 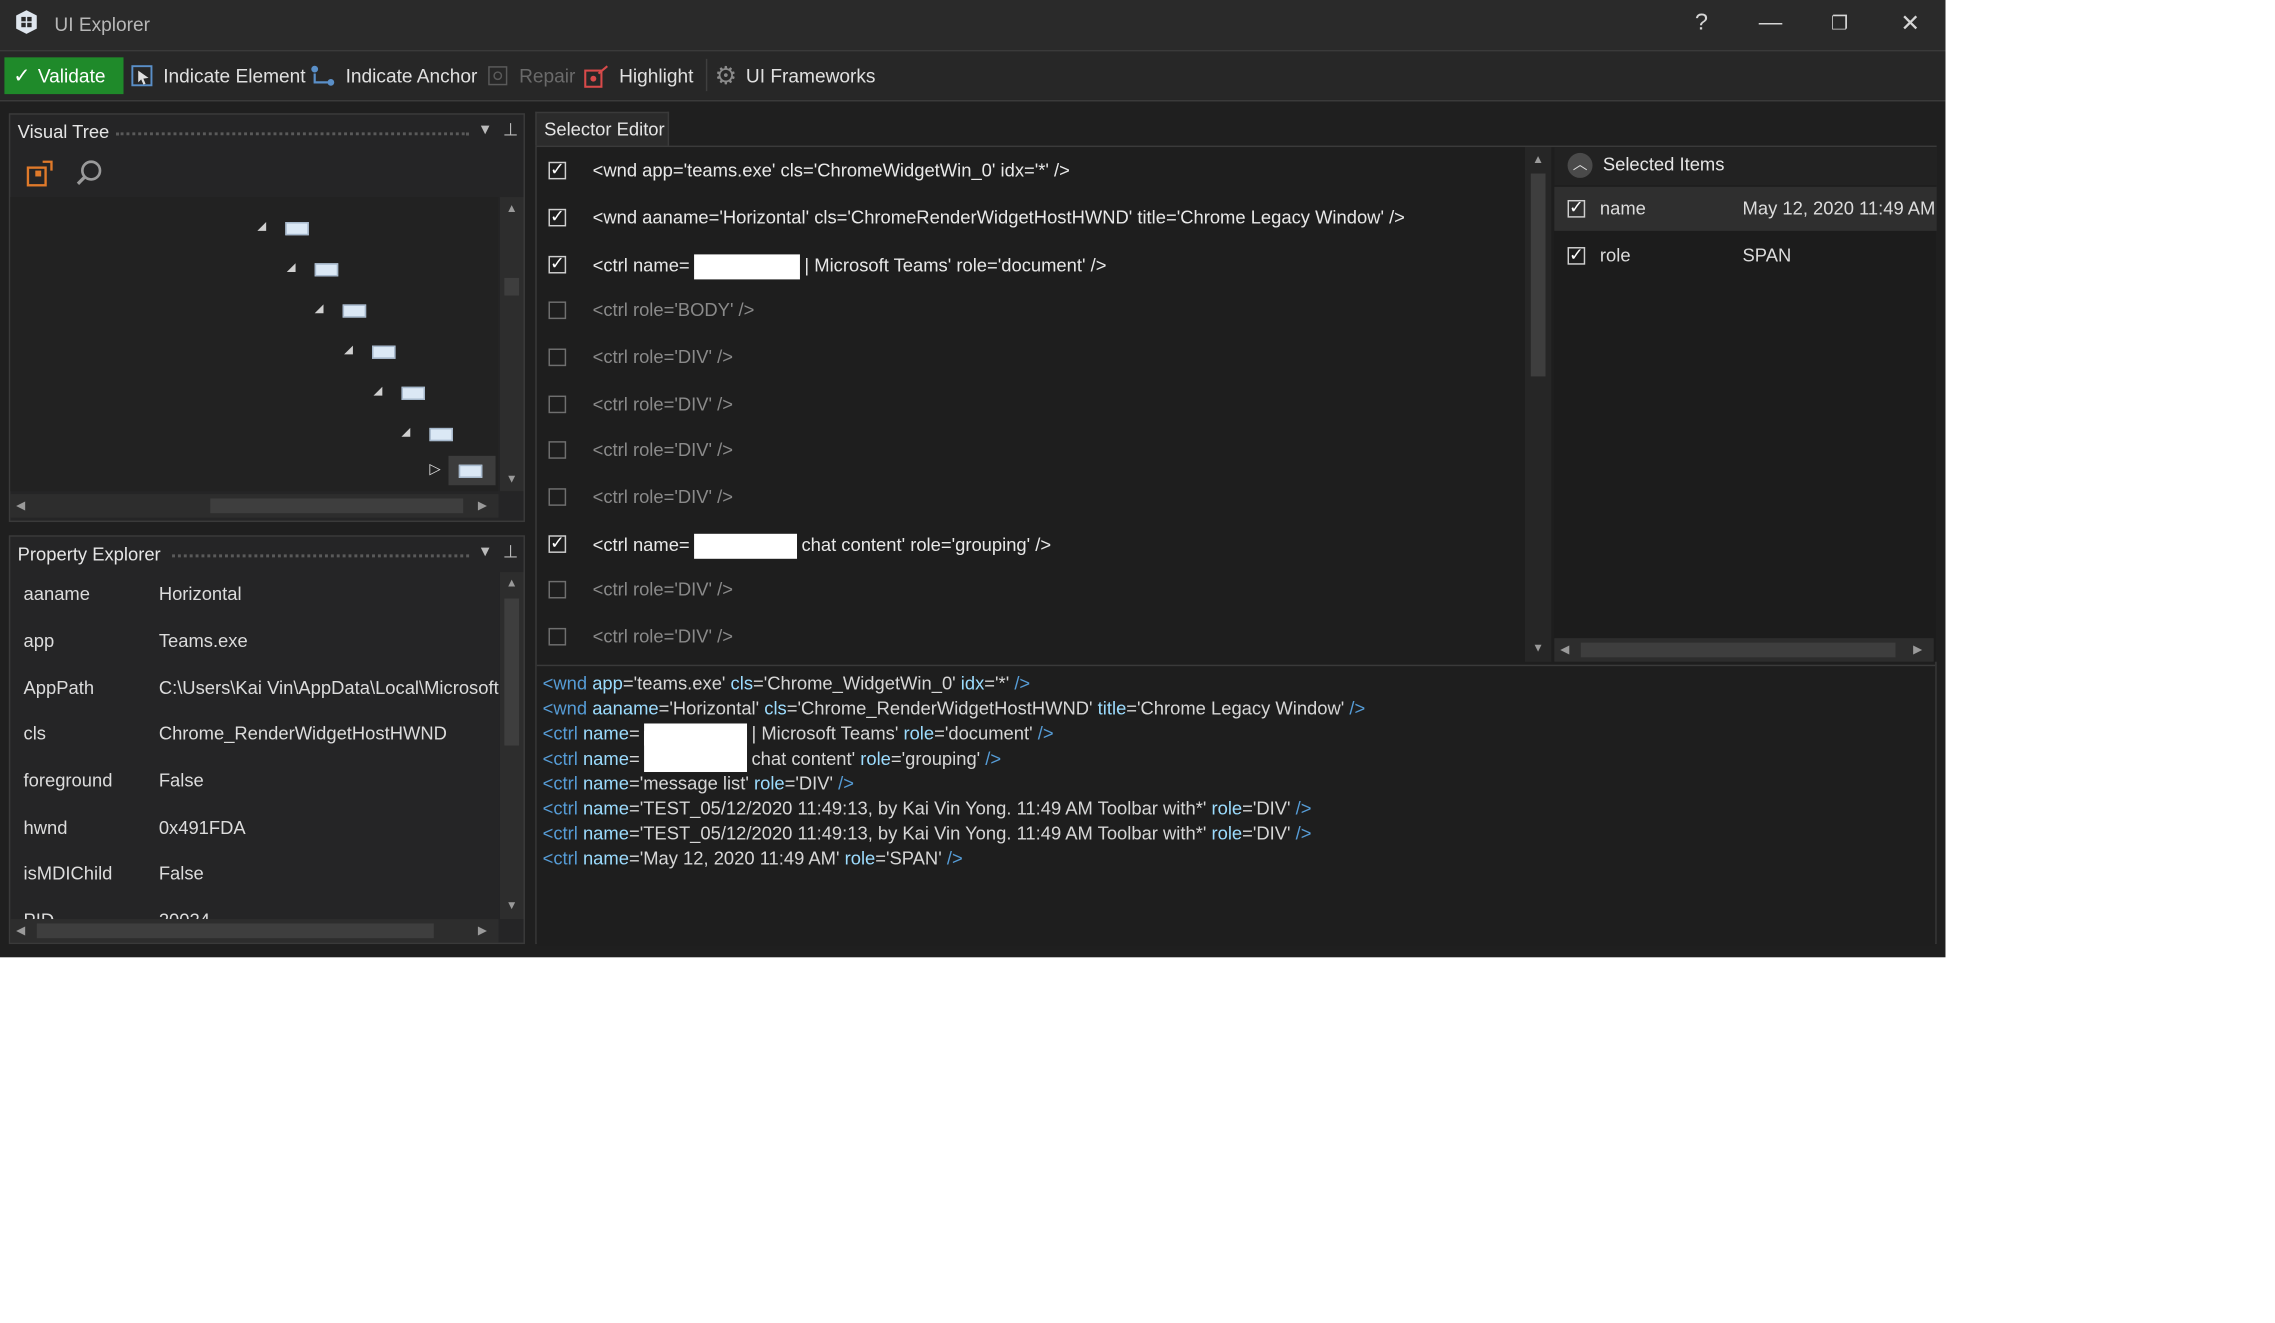 What do you see at coordinates (531, 75) in the screenshot?
I see `repair-button: Repair` at bounding box center [531, 75].